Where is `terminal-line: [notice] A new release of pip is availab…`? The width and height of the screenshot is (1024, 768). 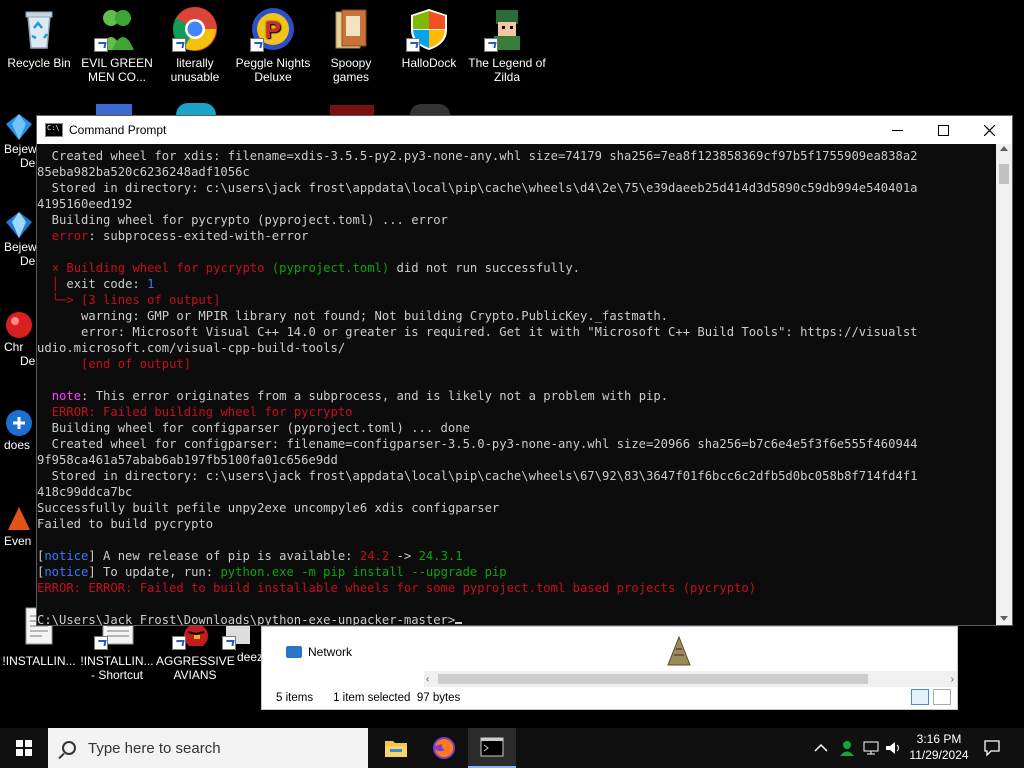
terminal-line: [notice] A new release of pip is availab… is located at coordinates (516, 556).